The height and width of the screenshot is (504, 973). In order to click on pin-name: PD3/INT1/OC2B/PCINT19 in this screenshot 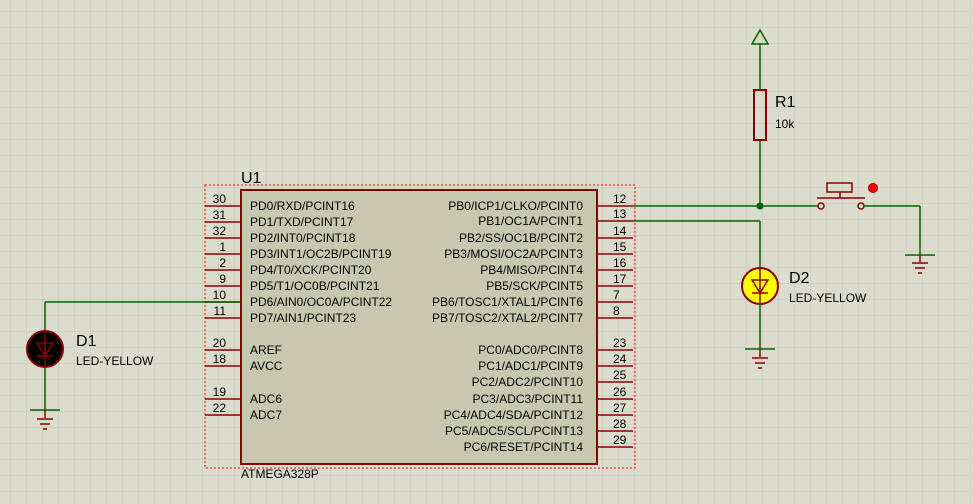, I will do `click(321, 254)`.